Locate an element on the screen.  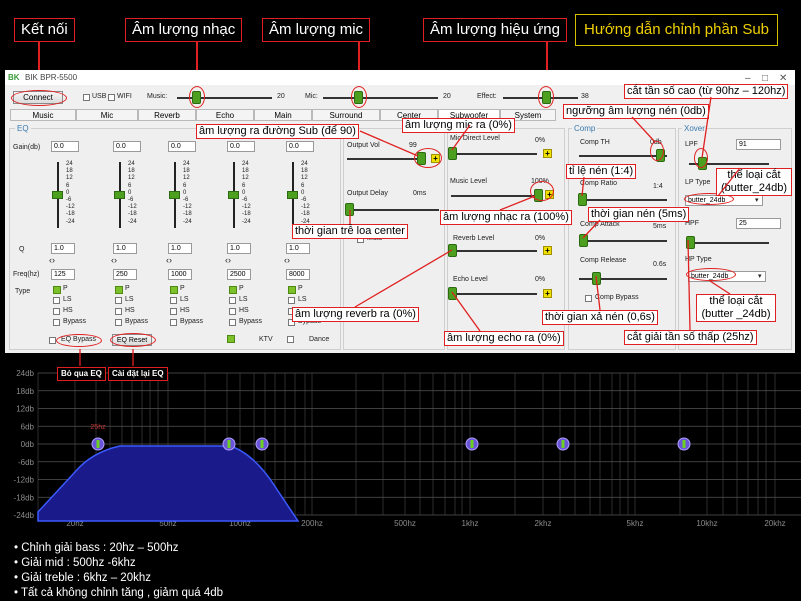
eq-response-curve is located at coordinates (168, 483).